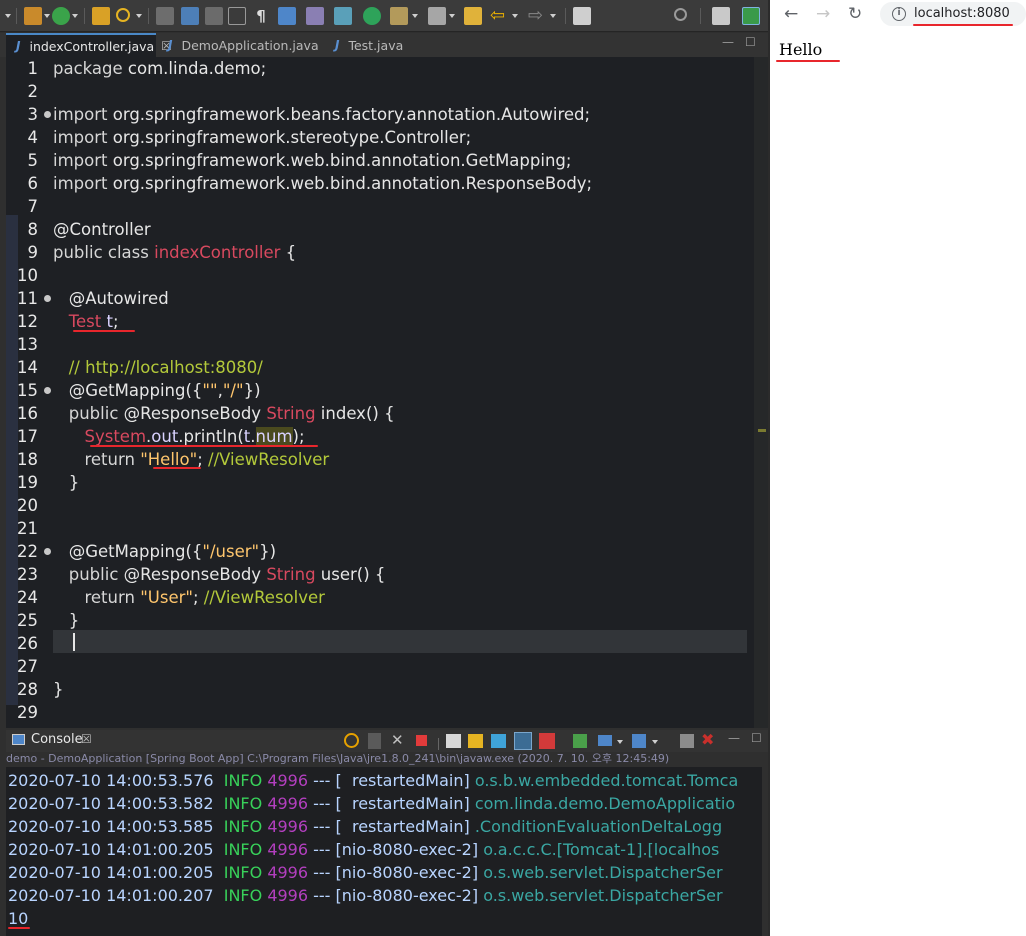 This screenshot has width=1026, height=936. What do you see at coordinates (93, 298) in the screenshot?
I see `code-line: 11 @Autowired` at bounding box center [93, 298].